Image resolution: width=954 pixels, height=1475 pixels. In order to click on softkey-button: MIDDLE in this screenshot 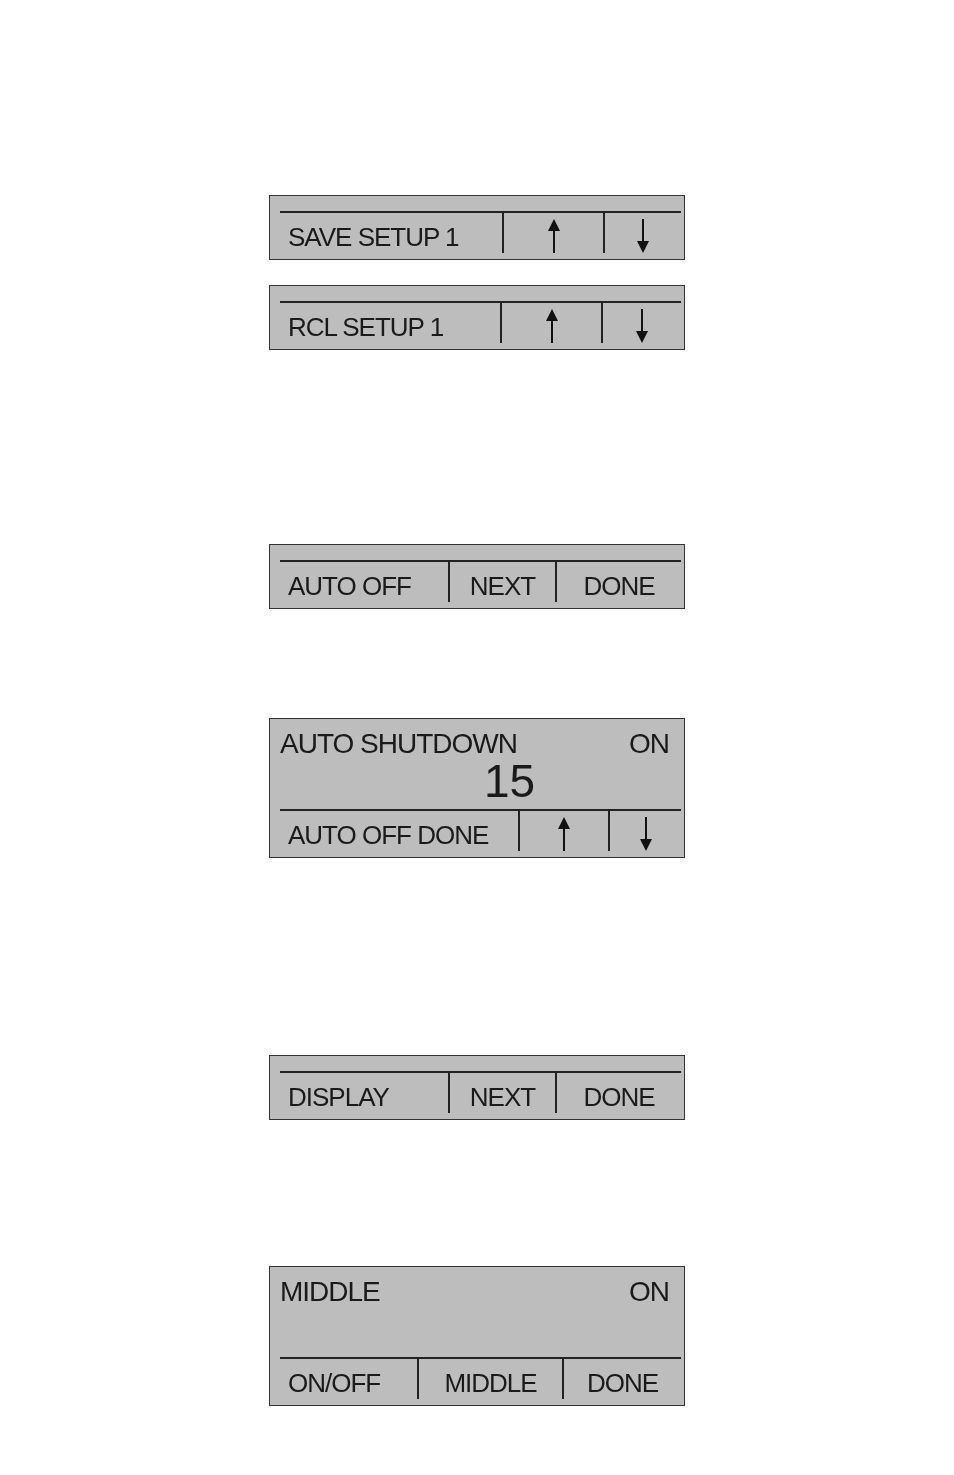, I will do `click(489, 1379)`.